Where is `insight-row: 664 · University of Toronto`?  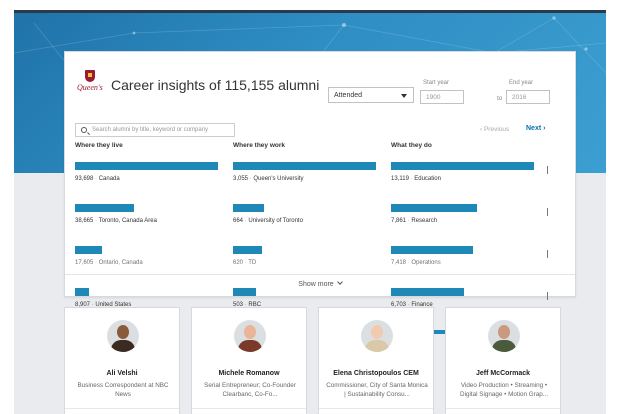
insight-row: 664 · University of Toronto is located at coordinates (308, 225).